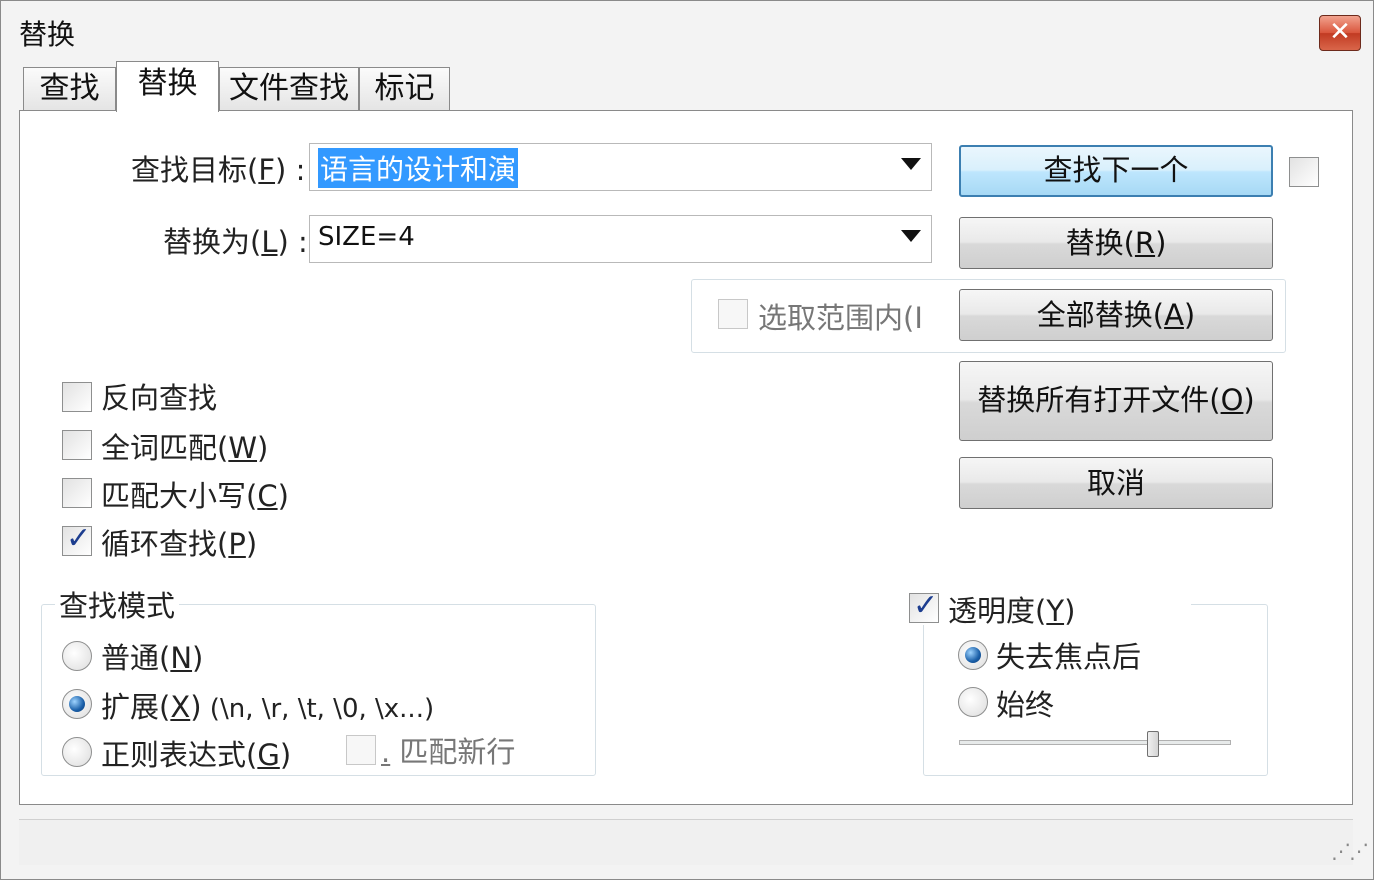  I want to click on tab-replace: 替换, so click(167, 86).